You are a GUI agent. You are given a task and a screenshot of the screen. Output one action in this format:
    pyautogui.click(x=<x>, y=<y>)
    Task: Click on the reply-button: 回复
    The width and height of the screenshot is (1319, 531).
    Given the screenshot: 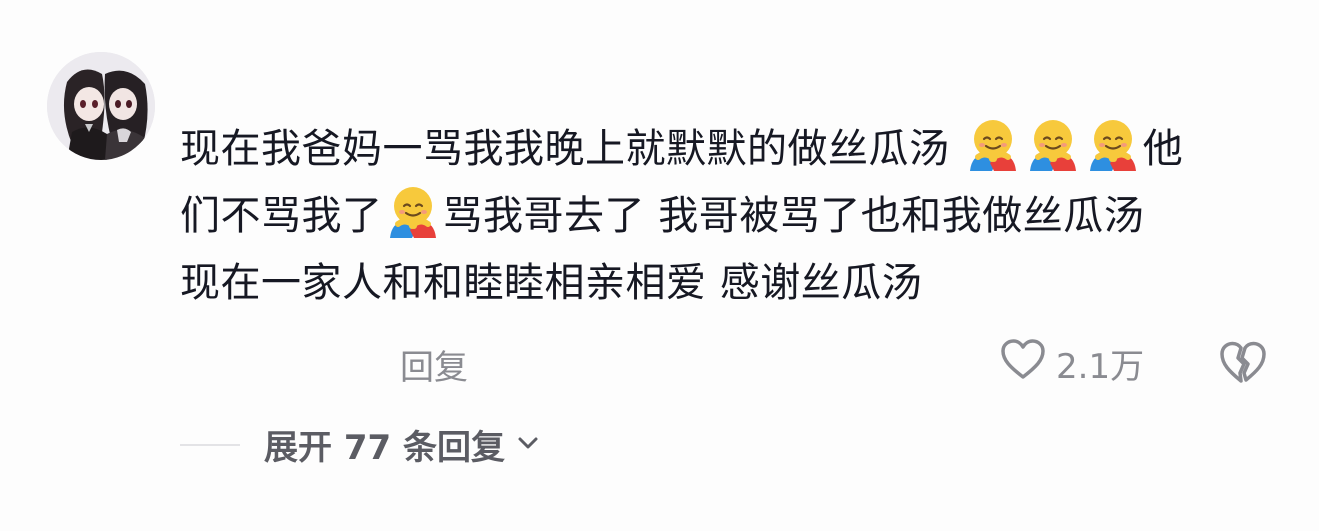 What is the action you would take?
    pyautogui.click(x=434, y=364)
    